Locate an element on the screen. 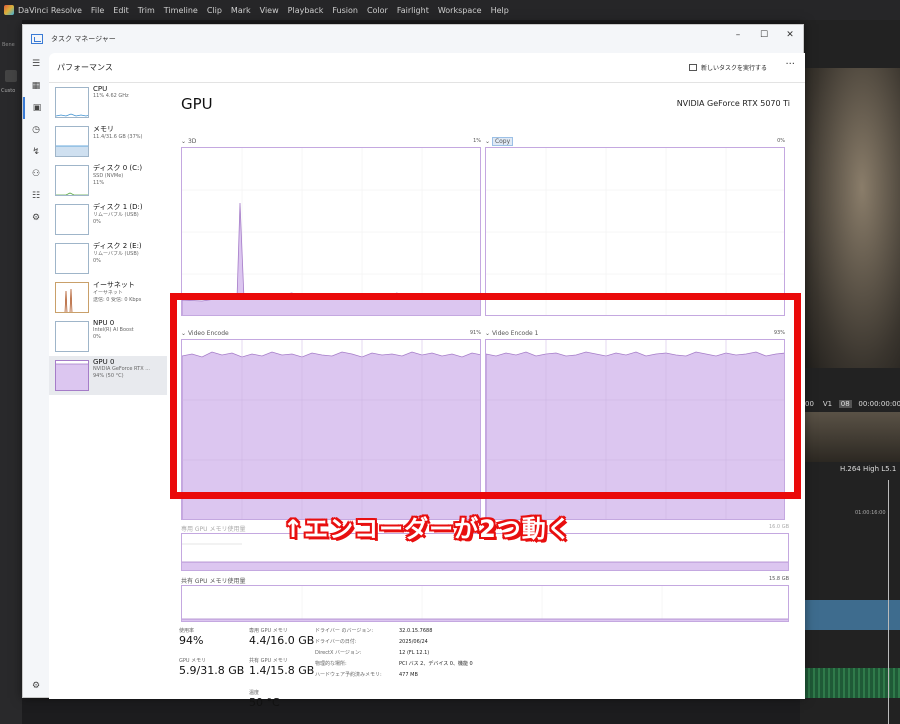 The height and width of the screenshot is (724, 900). detail-row: DirectX バージョン: 12 (FL 12.1) is located at coordinates (372, 652).